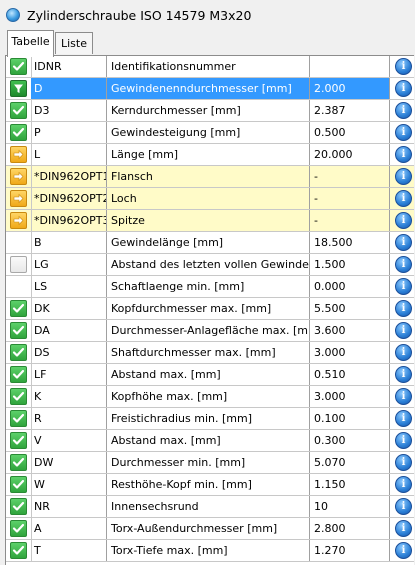 The width and height of the screenshot is (415, 565). Describe the element at coordinates (350, 264) in the screenshot. I see `param-value: 1.500` at that location.